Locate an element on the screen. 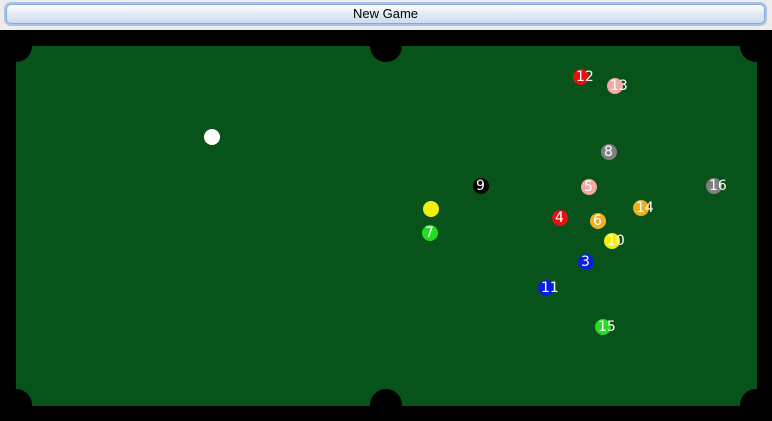  ball-number-label: 11 is located at coordinates (550, 288).